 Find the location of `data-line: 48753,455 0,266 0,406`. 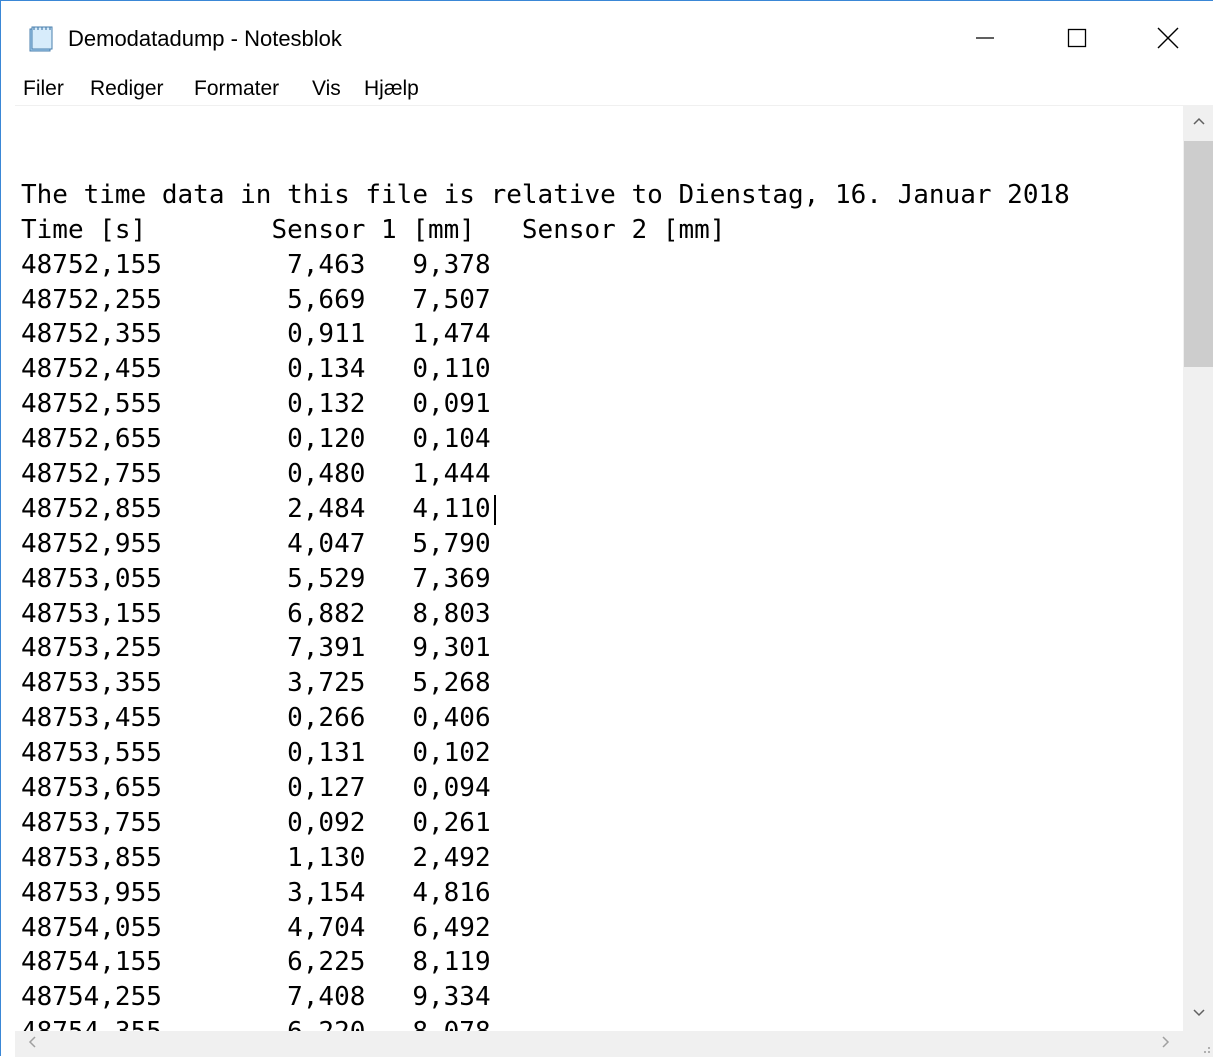

data-line: 48753,455 0,266 0,406 is located at coordinates (256, 718).